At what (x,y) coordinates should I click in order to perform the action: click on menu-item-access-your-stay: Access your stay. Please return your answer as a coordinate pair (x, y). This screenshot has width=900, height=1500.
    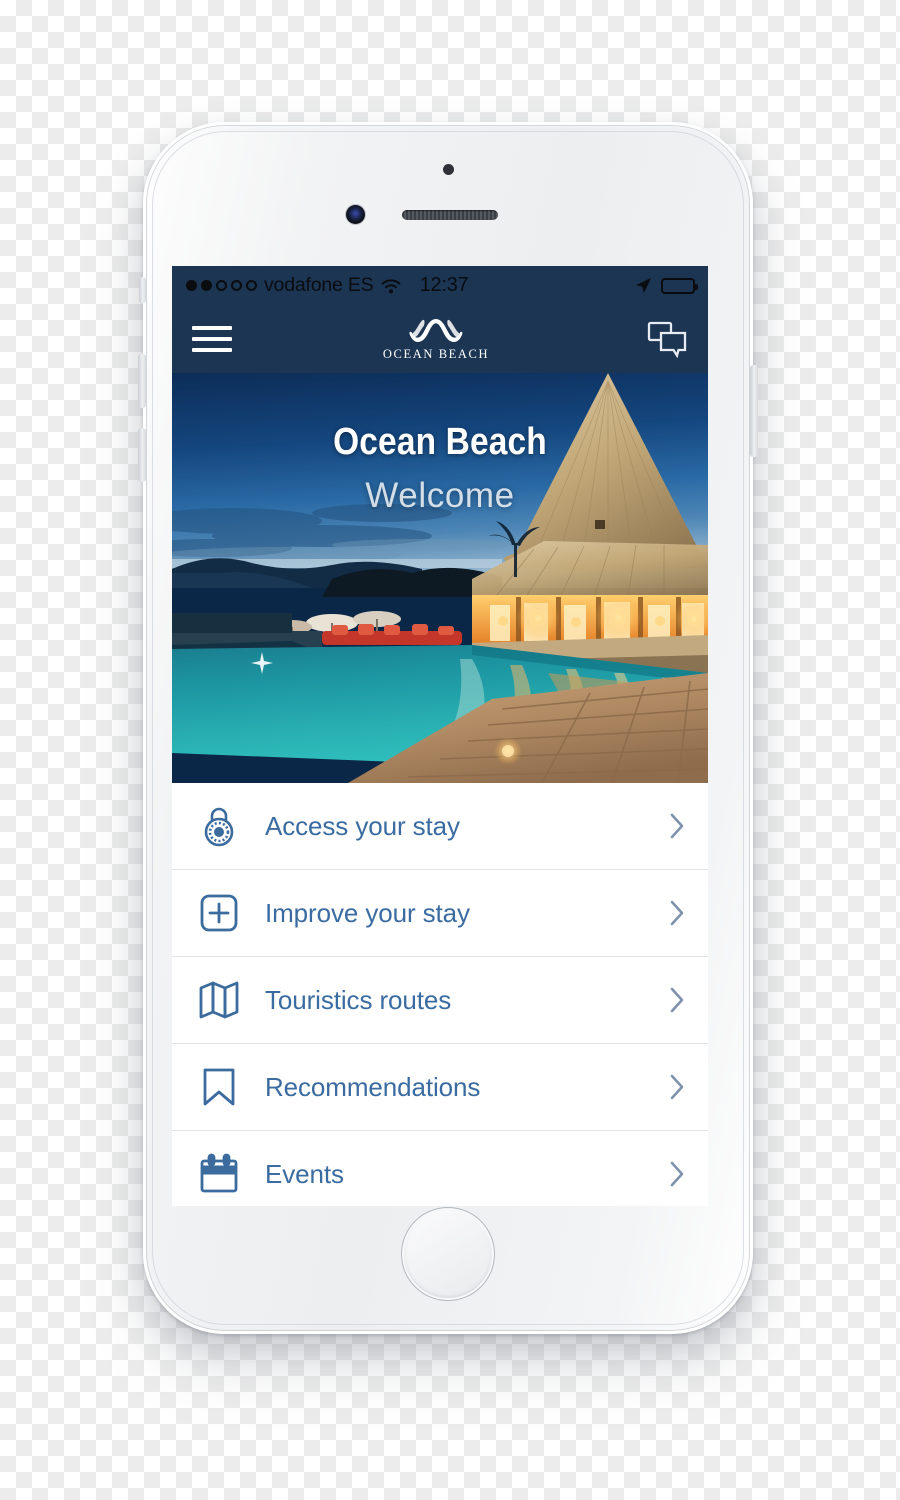
    Looking at the image, I should click on (440, 826).